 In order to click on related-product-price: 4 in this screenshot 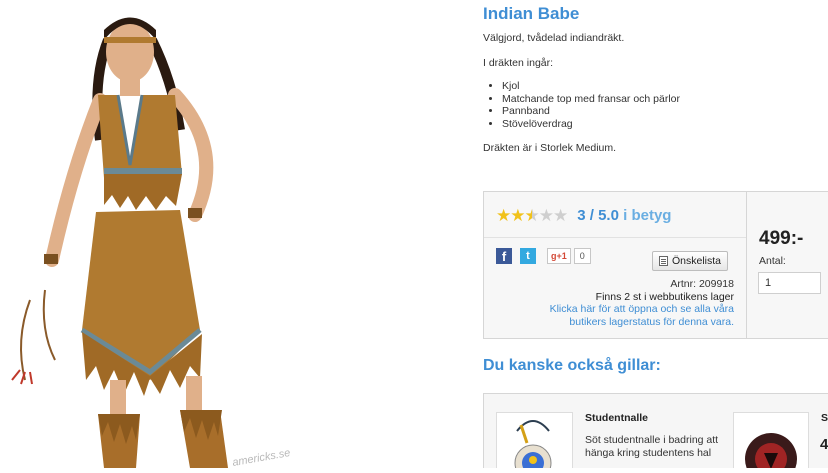, I will do `click(824, 444)`.